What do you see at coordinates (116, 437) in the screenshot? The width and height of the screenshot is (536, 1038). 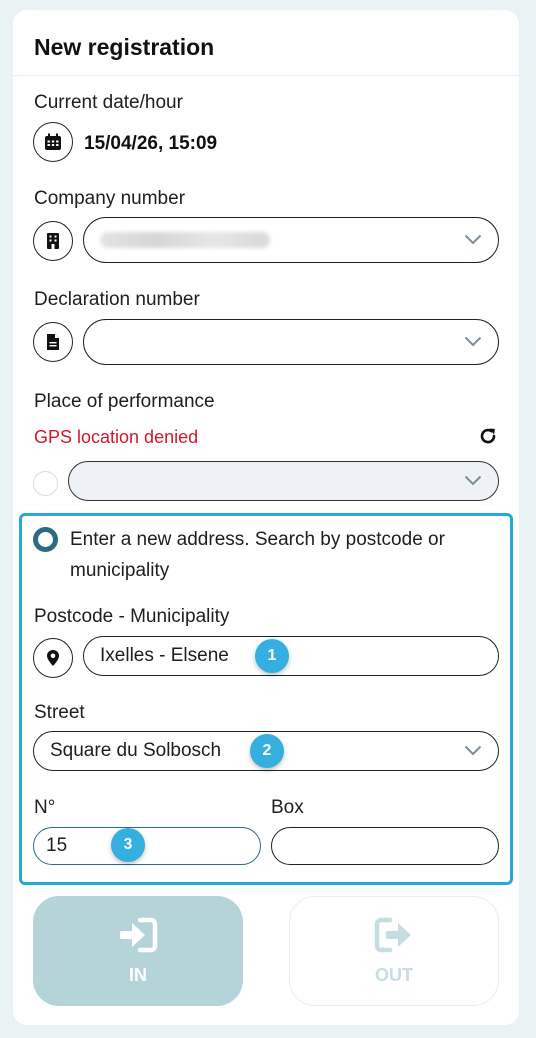 I see `gps-error-message: GPS location denied` at bounding box center [116, 437].